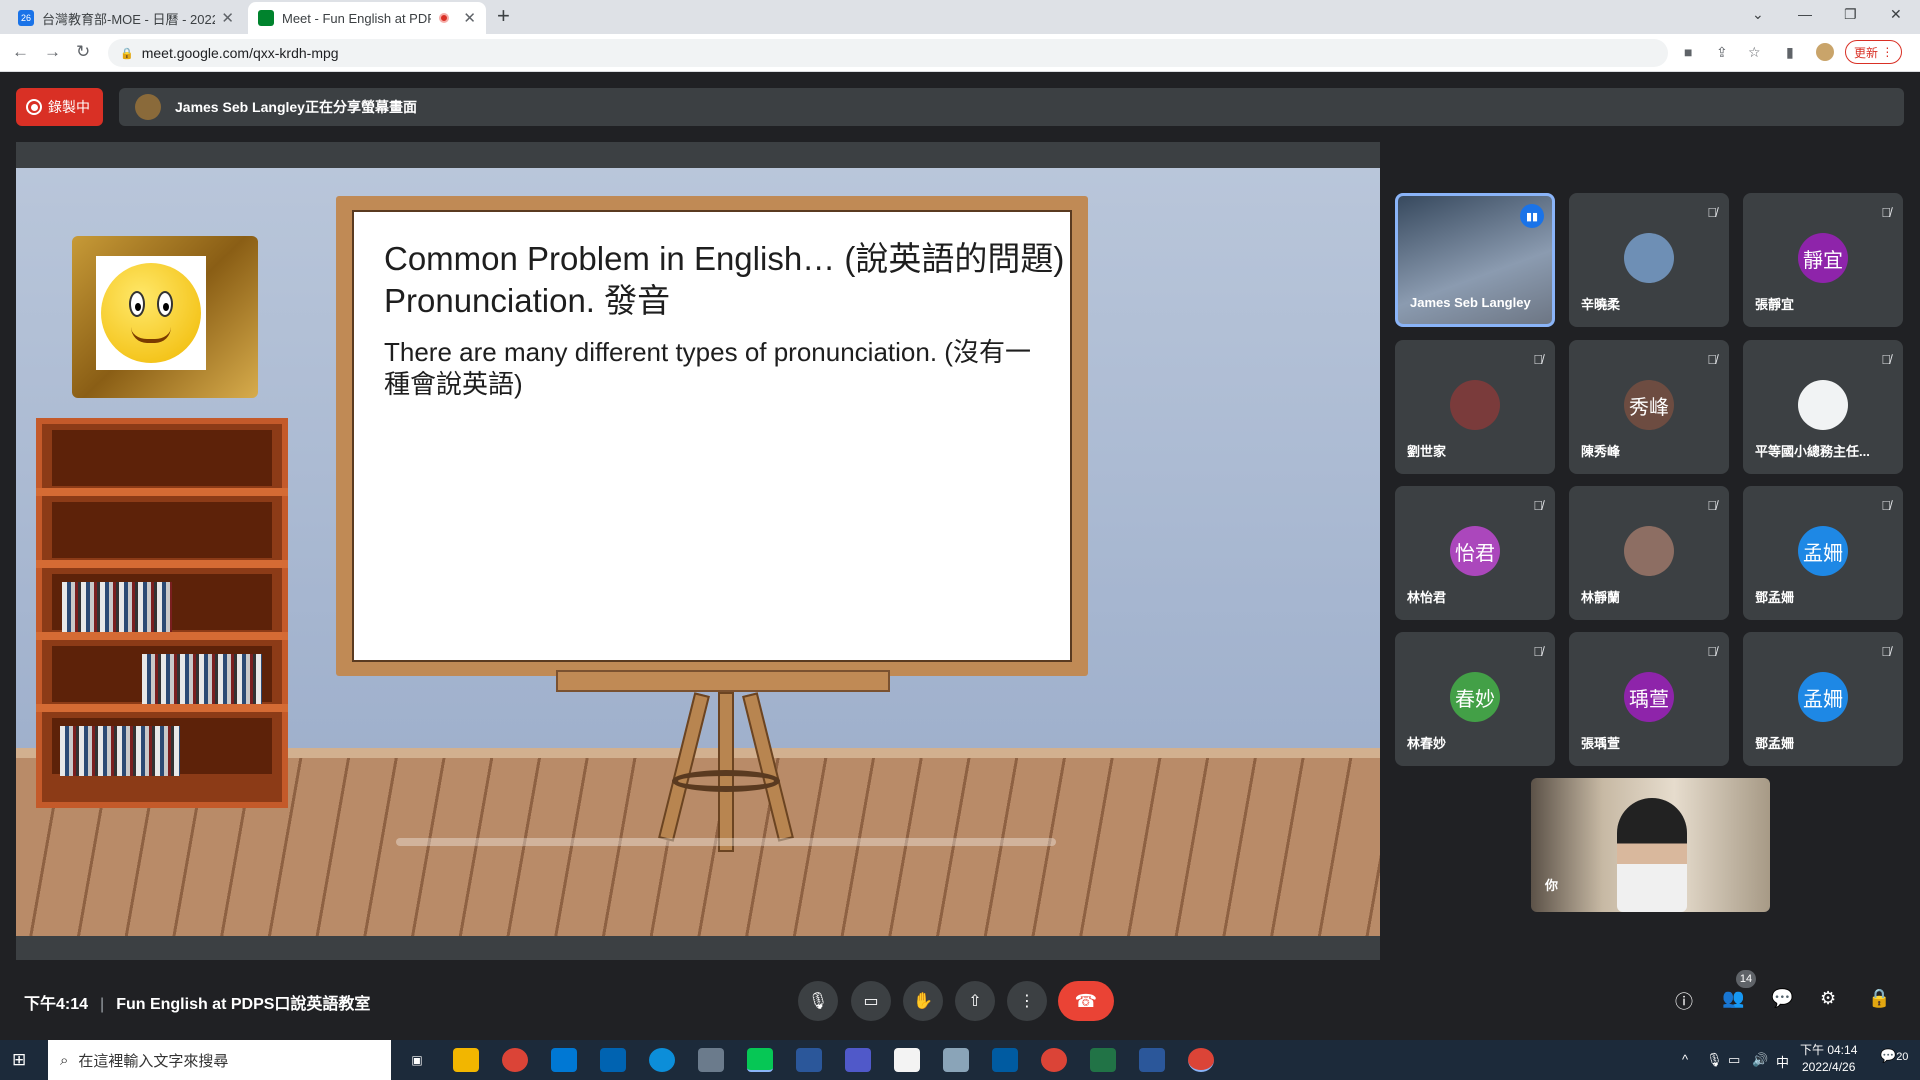  I want to click on back-icon: ←, so click(20, 52).